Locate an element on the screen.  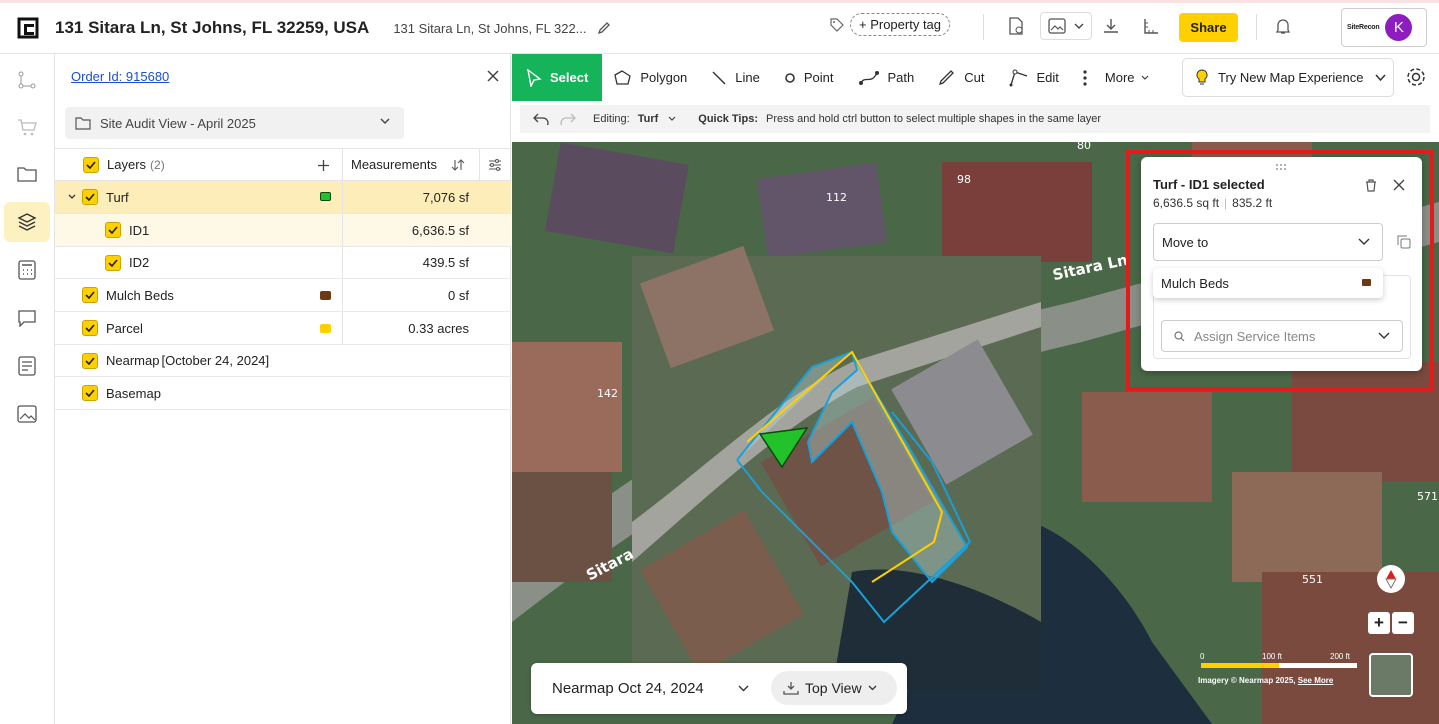
view-mode-label: Top View is located at coordinates (833, 688).